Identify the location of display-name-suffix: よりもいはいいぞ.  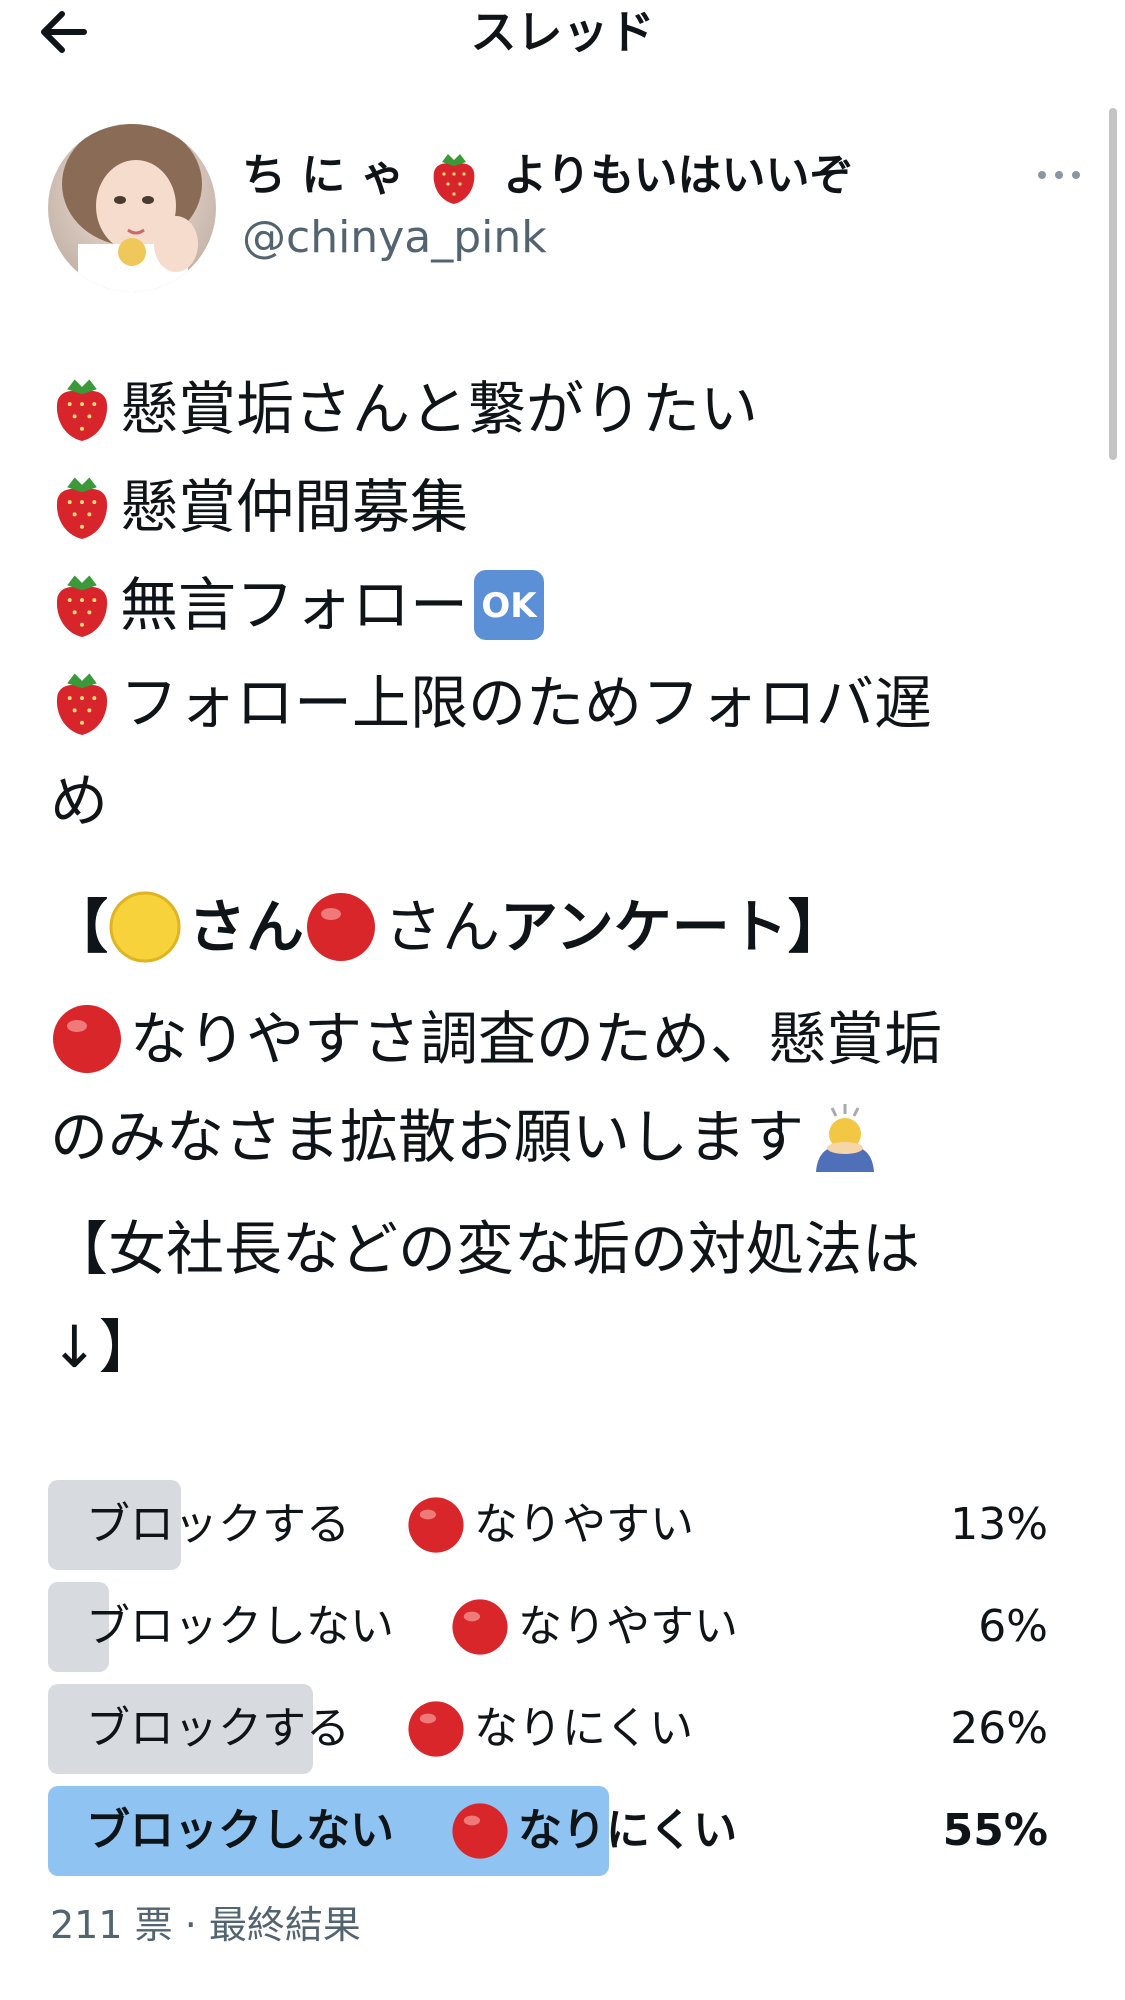
(678, 175).